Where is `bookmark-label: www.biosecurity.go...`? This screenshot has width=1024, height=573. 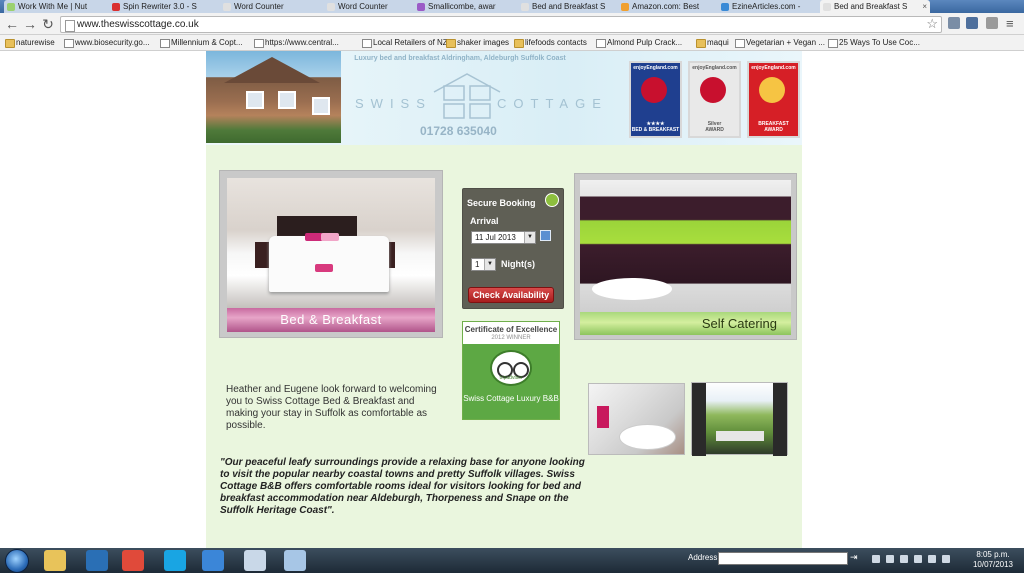 bookmark-label: www.biosecurity.go... is located at coordinates (112, 42).